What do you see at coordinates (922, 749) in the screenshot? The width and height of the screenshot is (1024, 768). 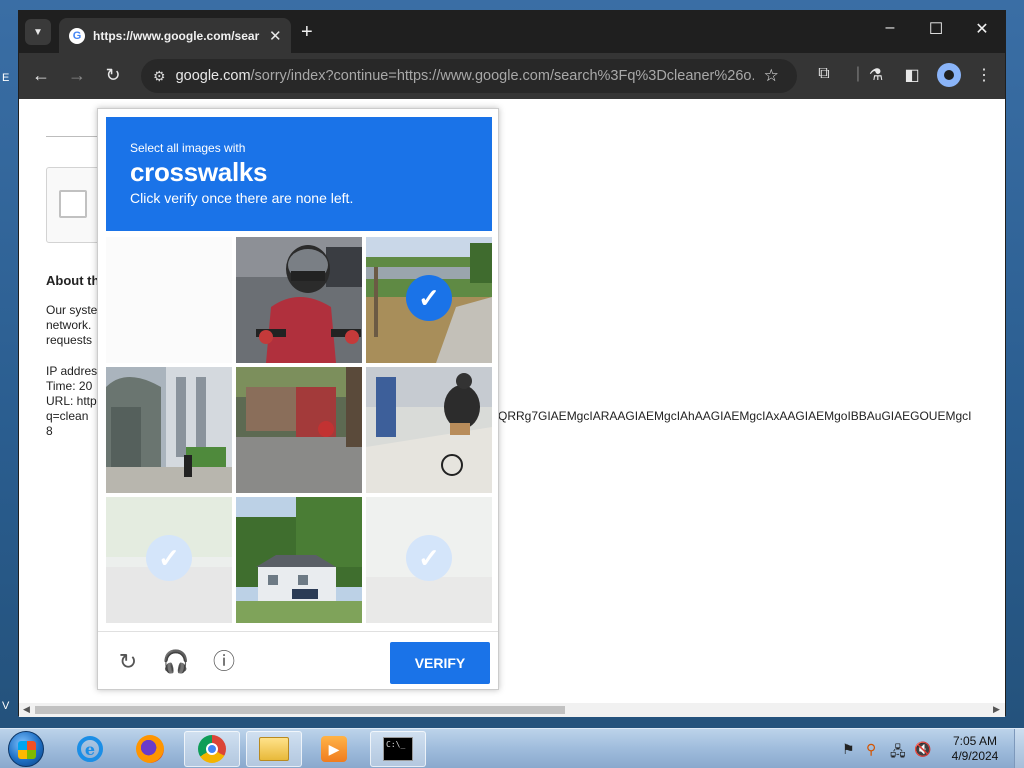 I see `volume-muted-icon: 🔇` at bounding box center [922, 749].